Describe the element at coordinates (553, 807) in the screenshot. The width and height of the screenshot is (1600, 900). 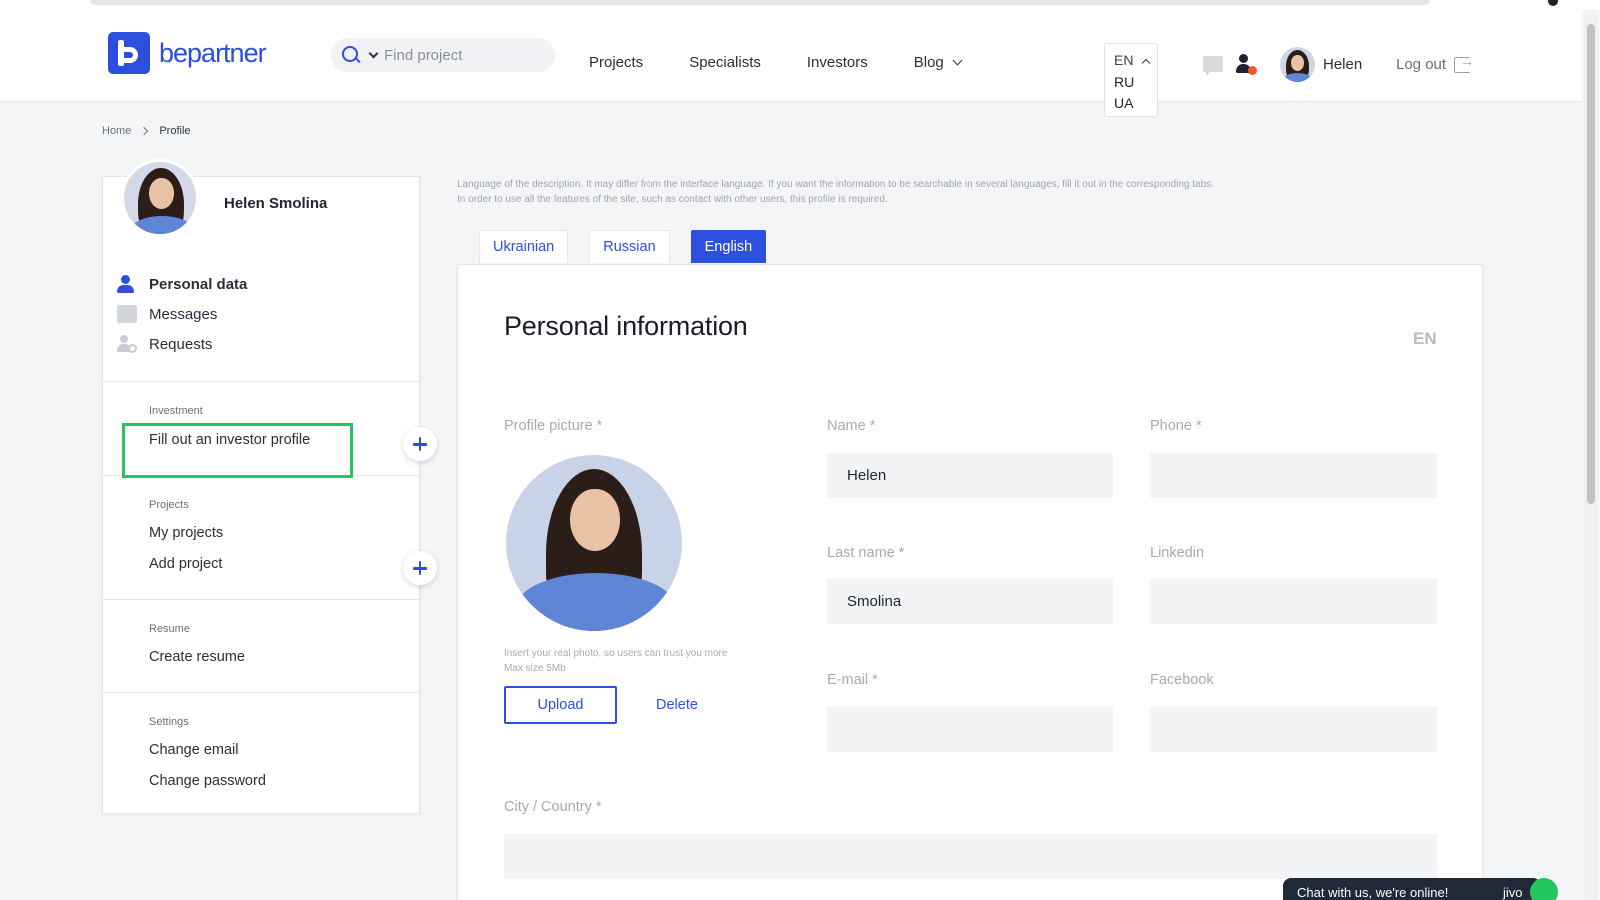
I see `city-country-label: City / Country *` at that location.